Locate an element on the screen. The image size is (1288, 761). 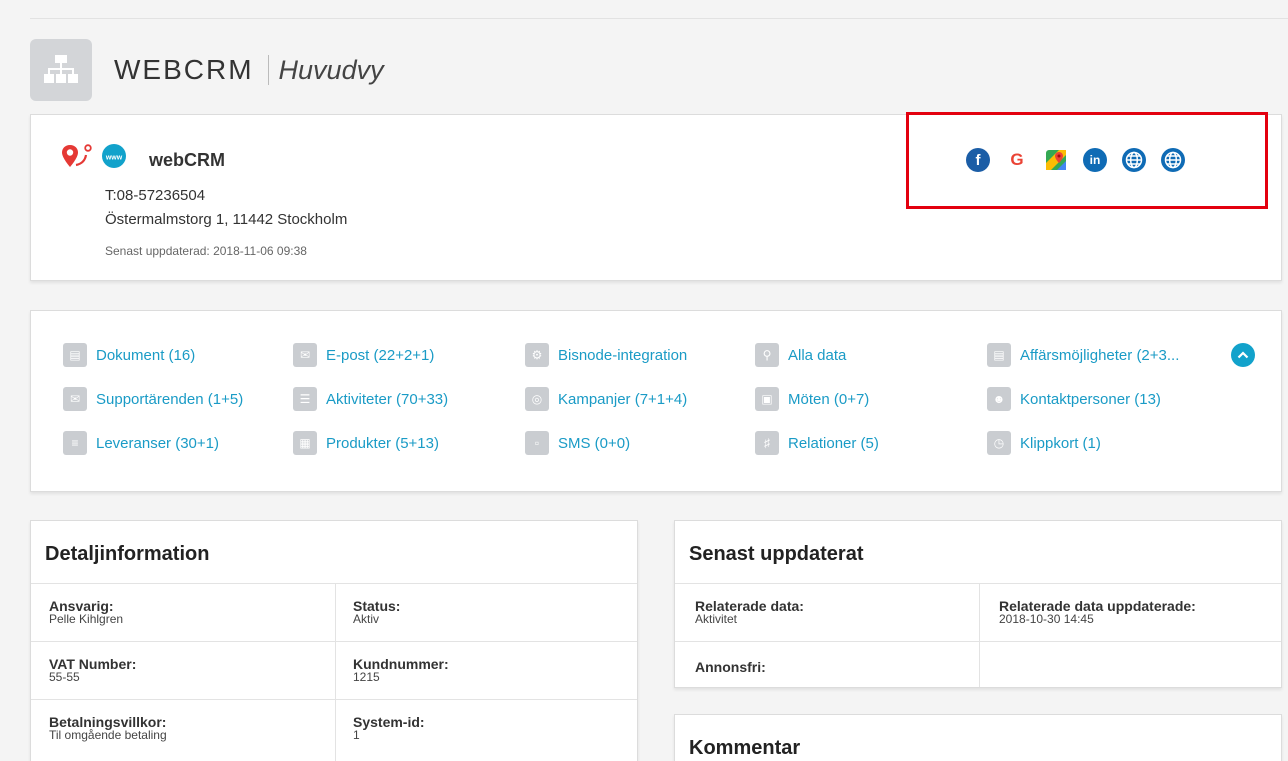
field-value: 1215 is located at coordinates (366, 677).